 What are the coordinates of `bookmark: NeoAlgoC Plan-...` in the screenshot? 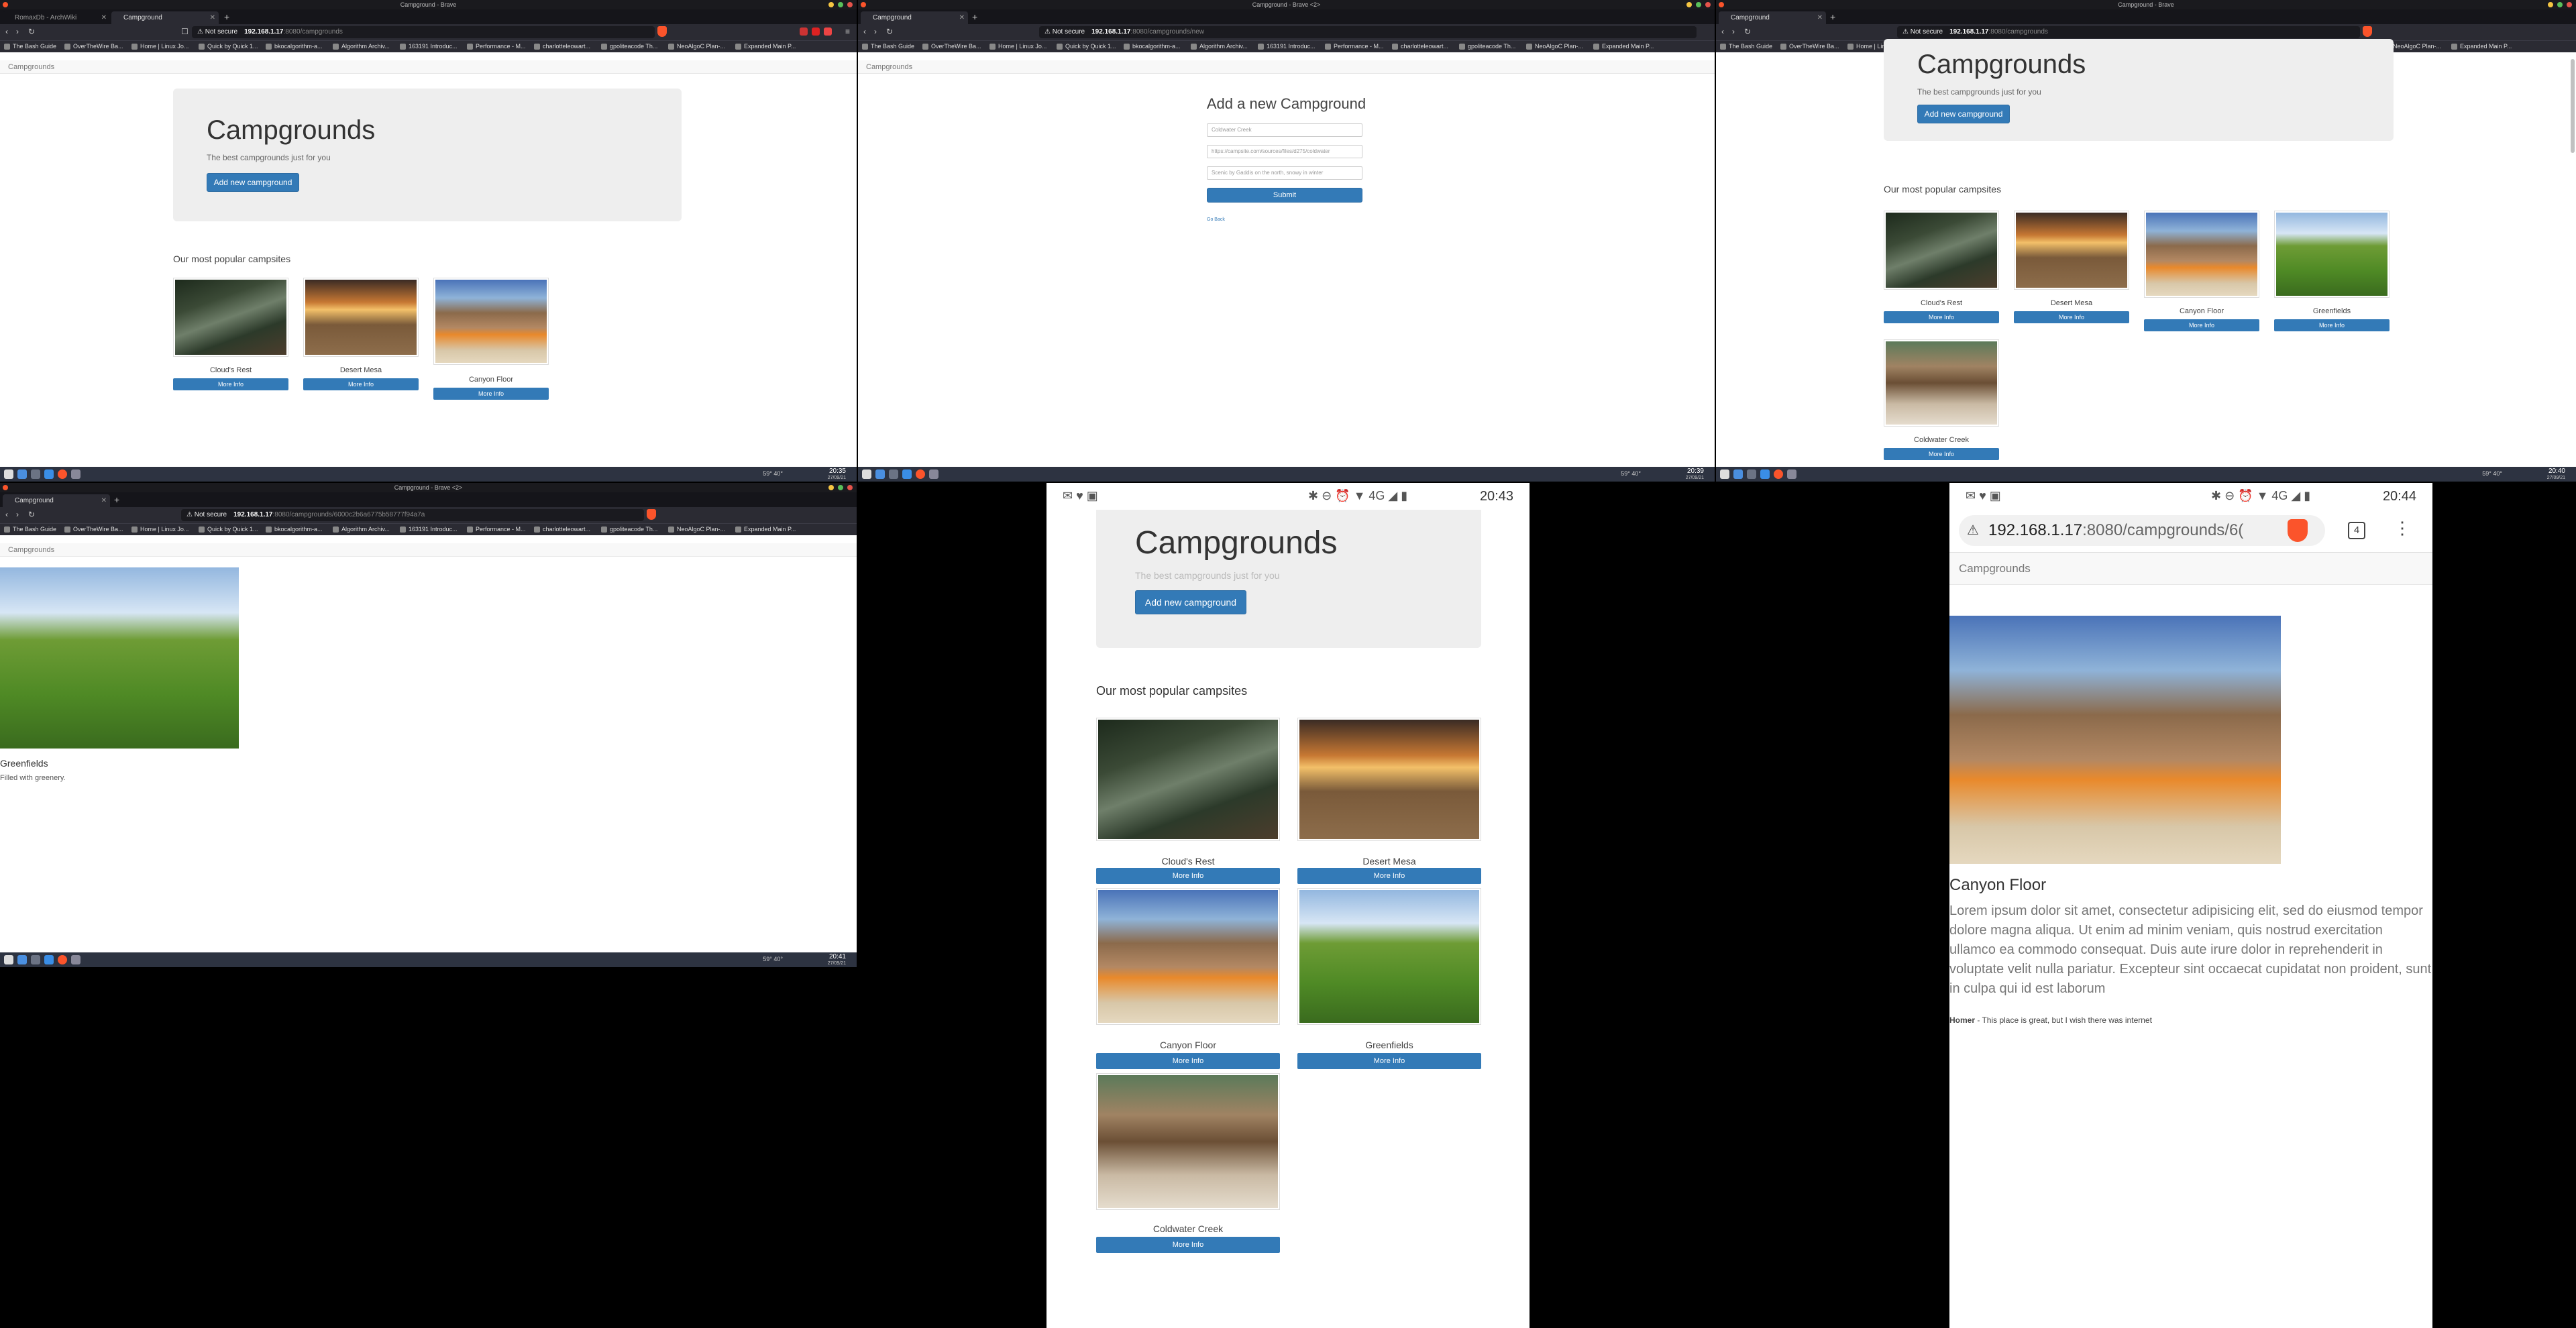 It's located at (696, 529).